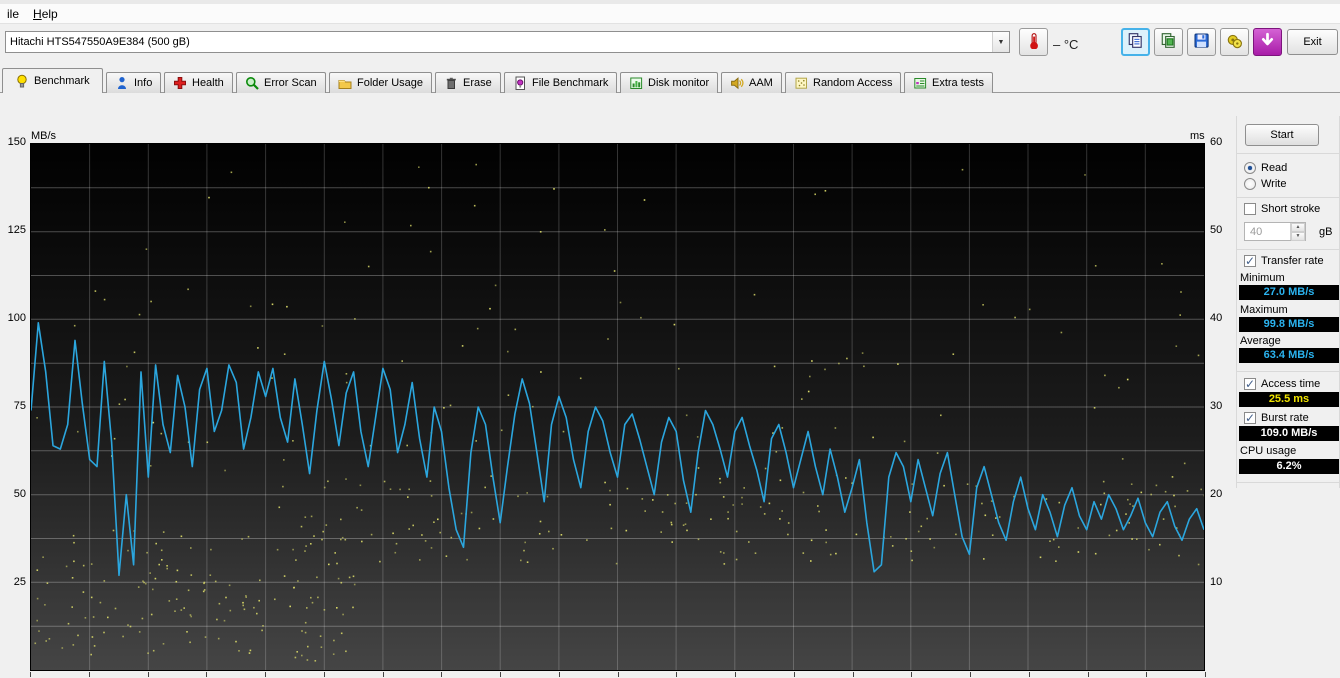 The width and height of the screenshot is (1340, 678). I want to click on tab-aam: AAM, so click(751, 82).